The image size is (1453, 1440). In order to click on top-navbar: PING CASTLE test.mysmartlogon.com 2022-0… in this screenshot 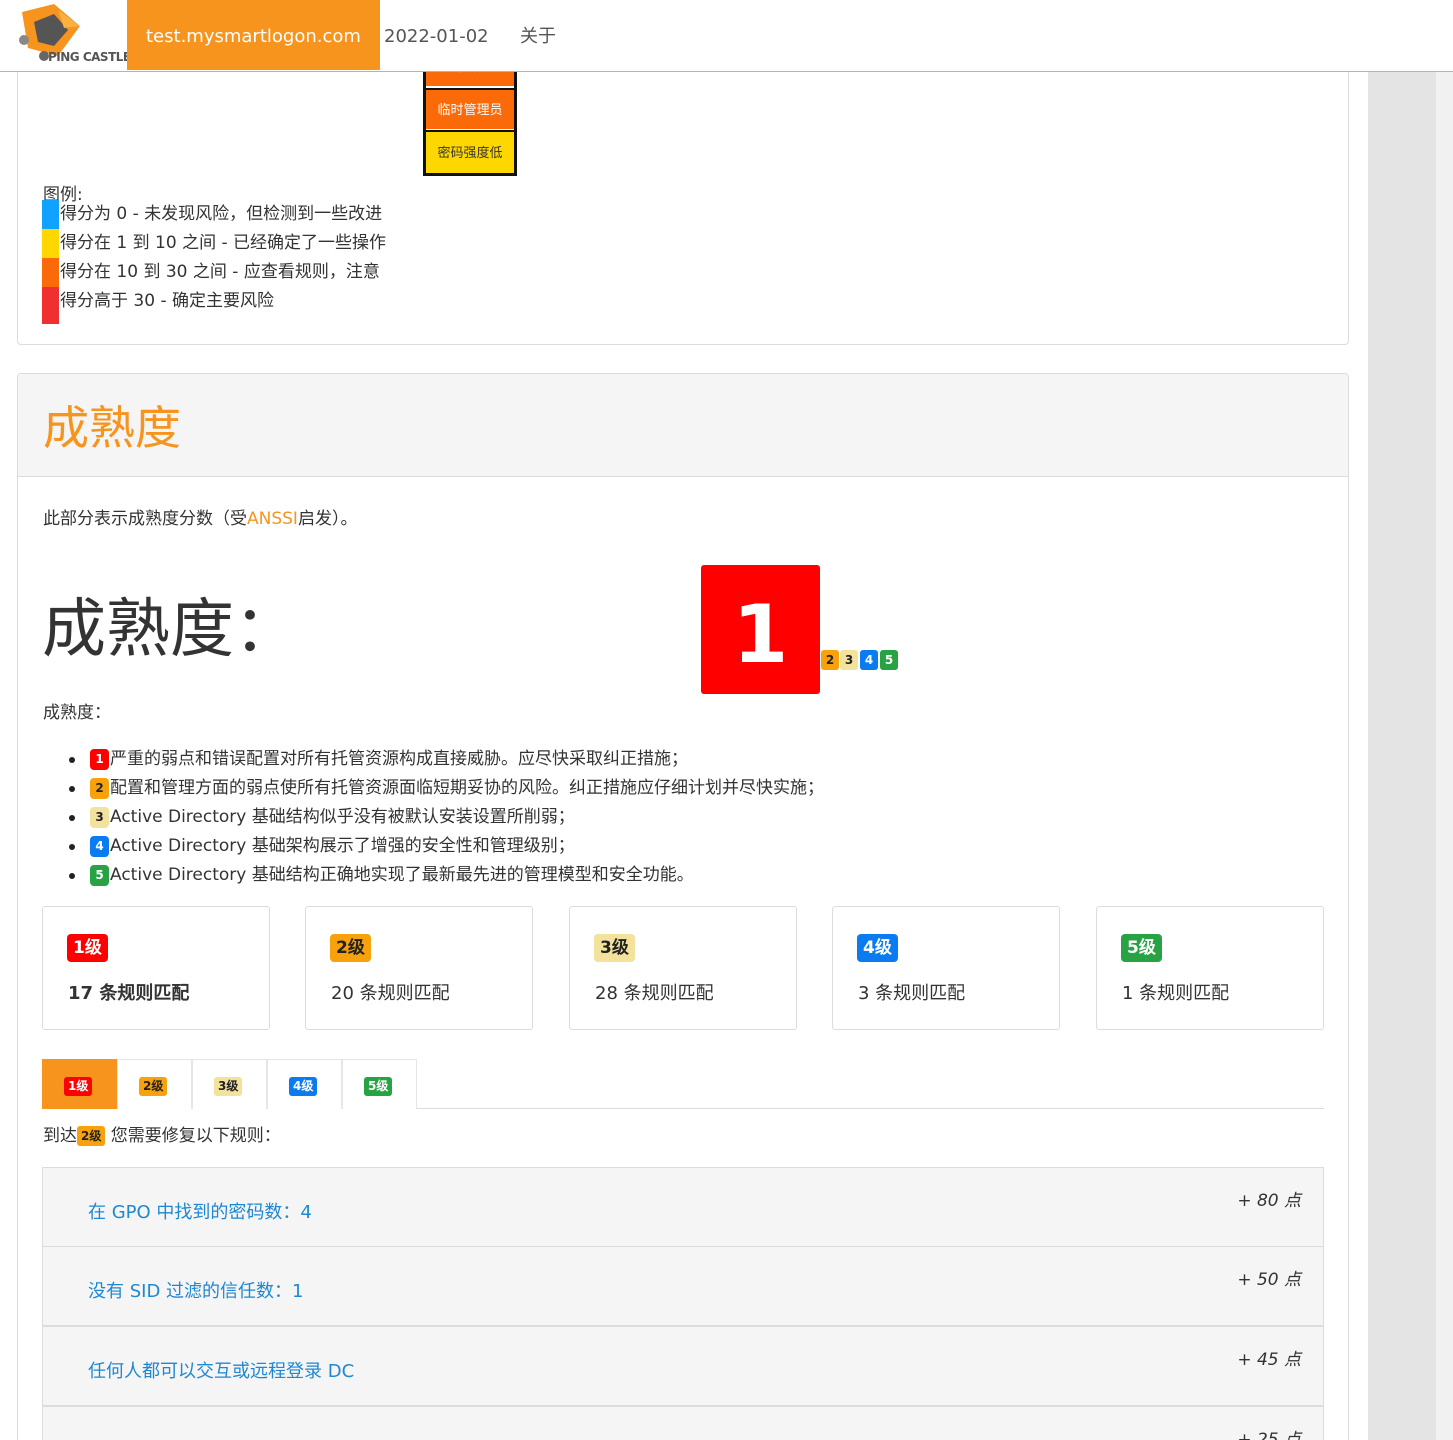, I will do `click(726, 36)`.